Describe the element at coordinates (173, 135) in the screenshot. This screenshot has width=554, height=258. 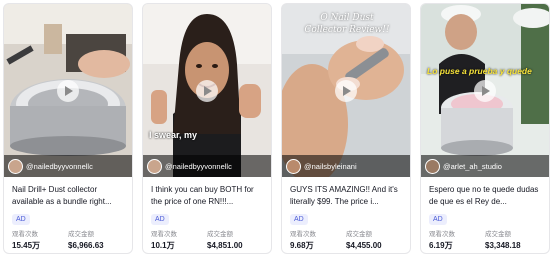
I see `video-overlay-text: I swear, my` at that location.